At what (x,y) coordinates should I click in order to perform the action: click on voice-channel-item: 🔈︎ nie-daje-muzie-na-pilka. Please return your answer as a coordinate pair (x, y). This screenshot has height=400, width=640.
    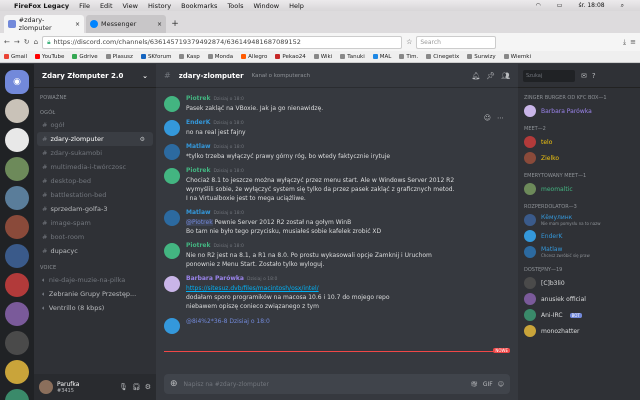
    Looking at the image, I should click on (95, 280).